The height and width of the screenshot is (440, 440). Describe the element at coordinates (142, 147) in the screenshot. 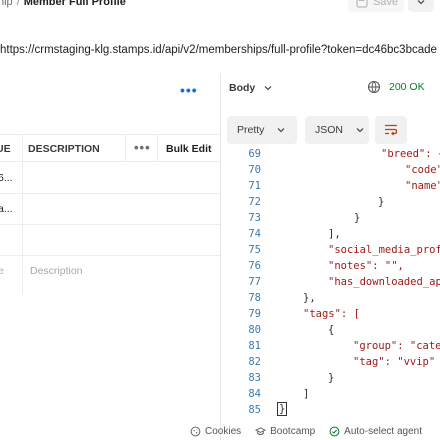

I see `column-options-icon: •••` at that location.